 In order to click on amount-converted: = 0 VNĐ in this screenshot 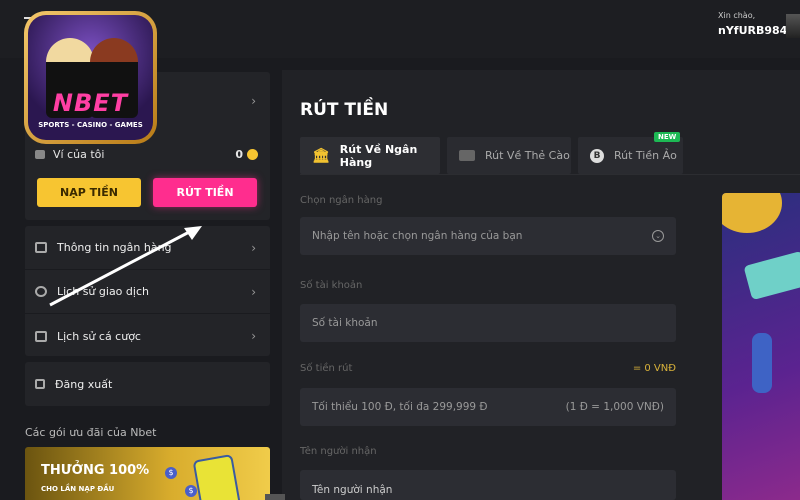, I will do `click(654, 368)`.